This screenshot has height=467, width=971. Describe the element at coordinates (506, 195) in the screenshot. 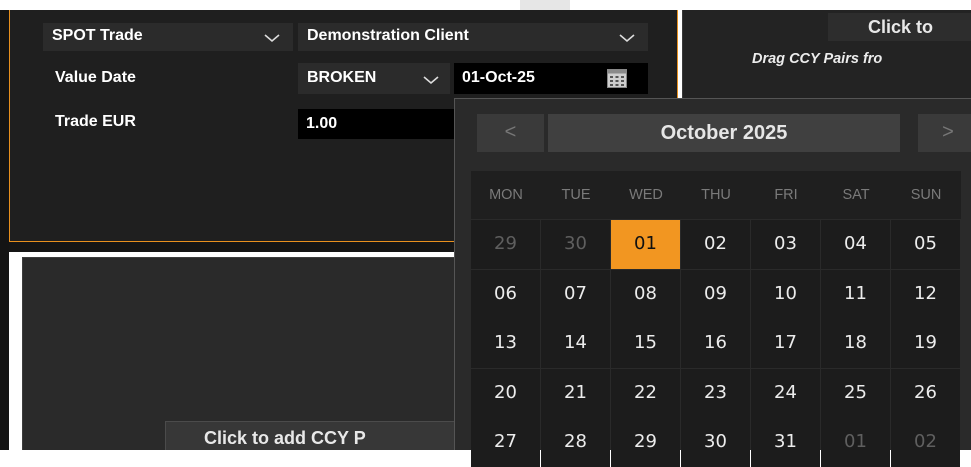

I see `weekday-mon: MON` at that location.